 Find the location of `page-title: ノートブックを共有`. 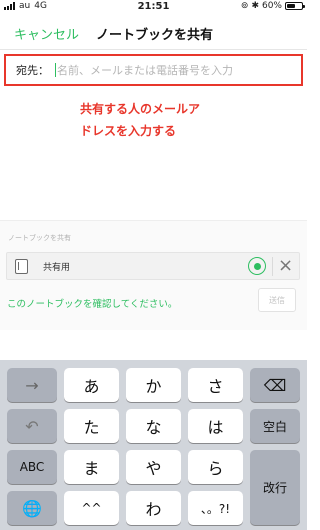

page-title: ノートブックを共有 is located at coordinates (155, 35).